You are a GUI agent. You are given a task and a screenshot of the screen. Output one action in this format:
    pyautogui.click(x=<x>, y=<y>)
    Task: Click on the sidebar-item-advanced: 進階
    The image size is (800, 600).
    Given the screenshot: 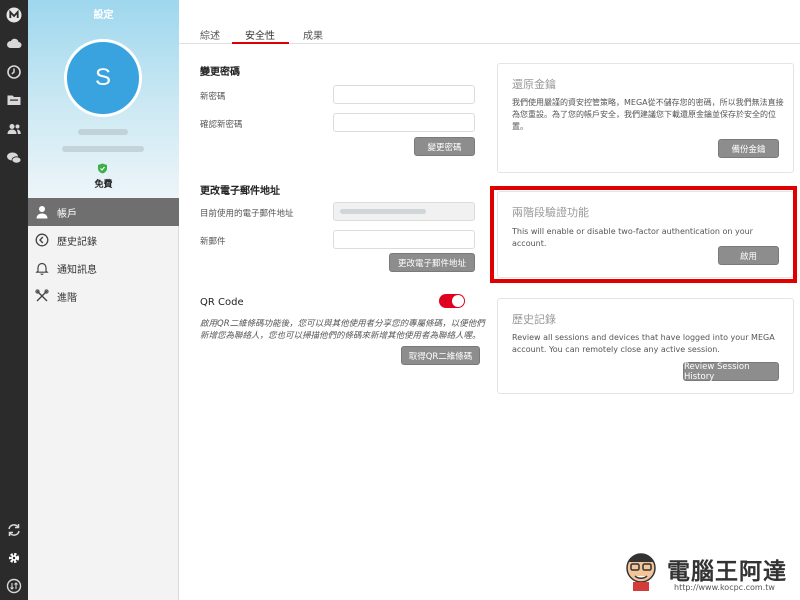 What is the action you would take?
    pyautogui.click(x=103, y=296)
    